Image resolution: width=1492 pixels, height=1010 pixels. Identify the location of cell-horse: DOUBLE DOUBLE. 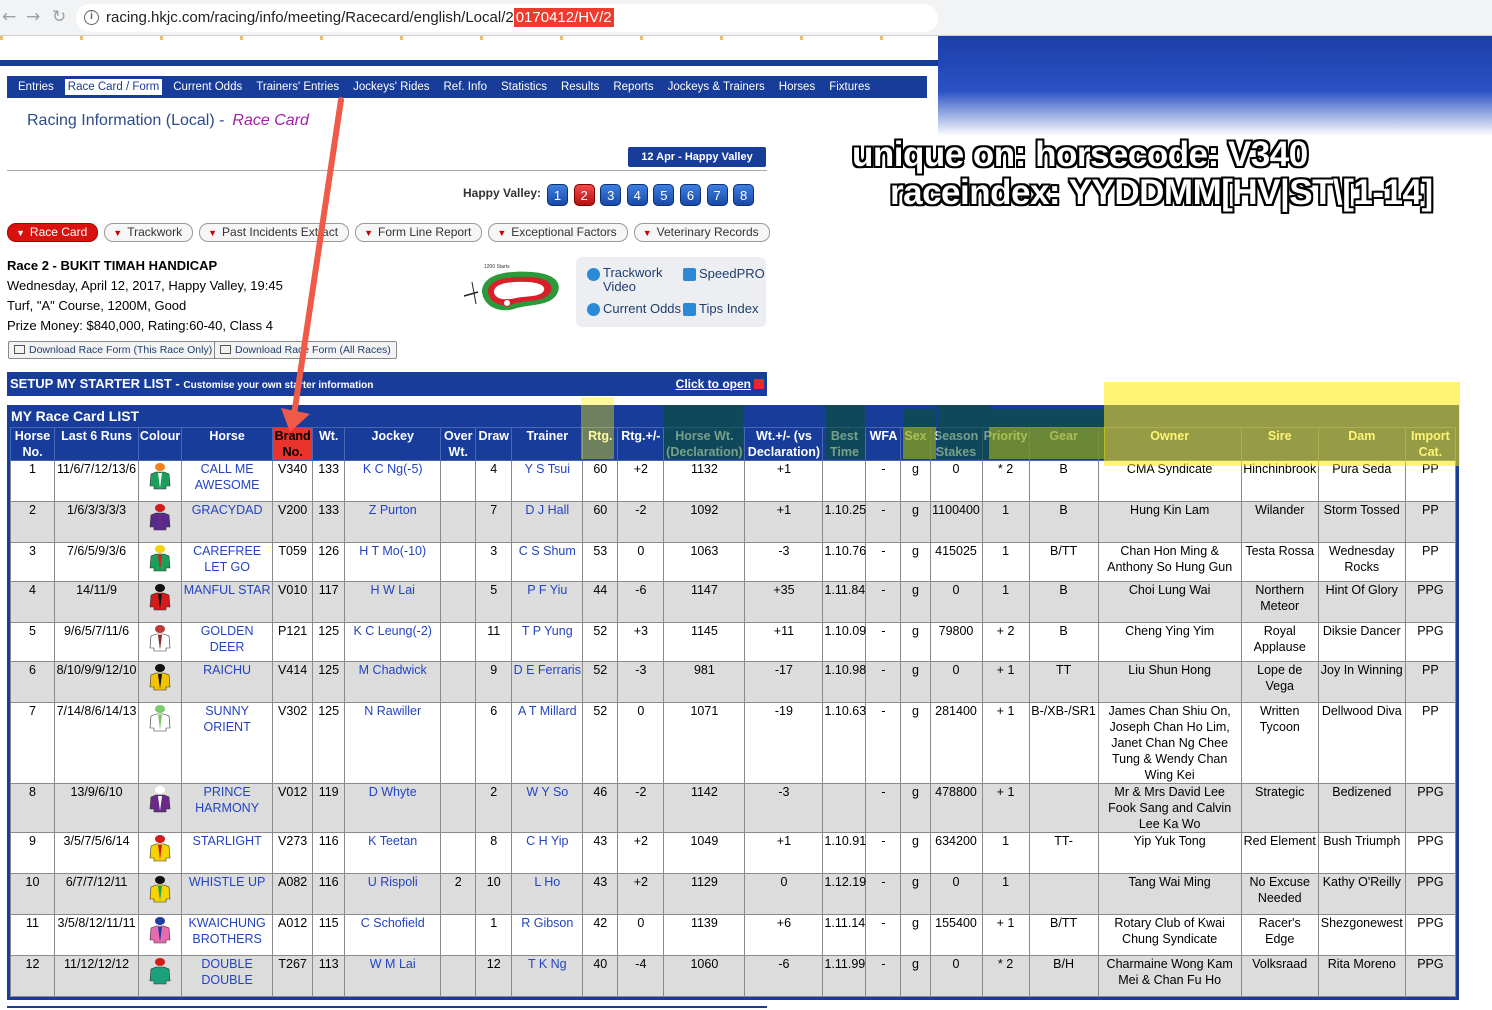
(227, 976).